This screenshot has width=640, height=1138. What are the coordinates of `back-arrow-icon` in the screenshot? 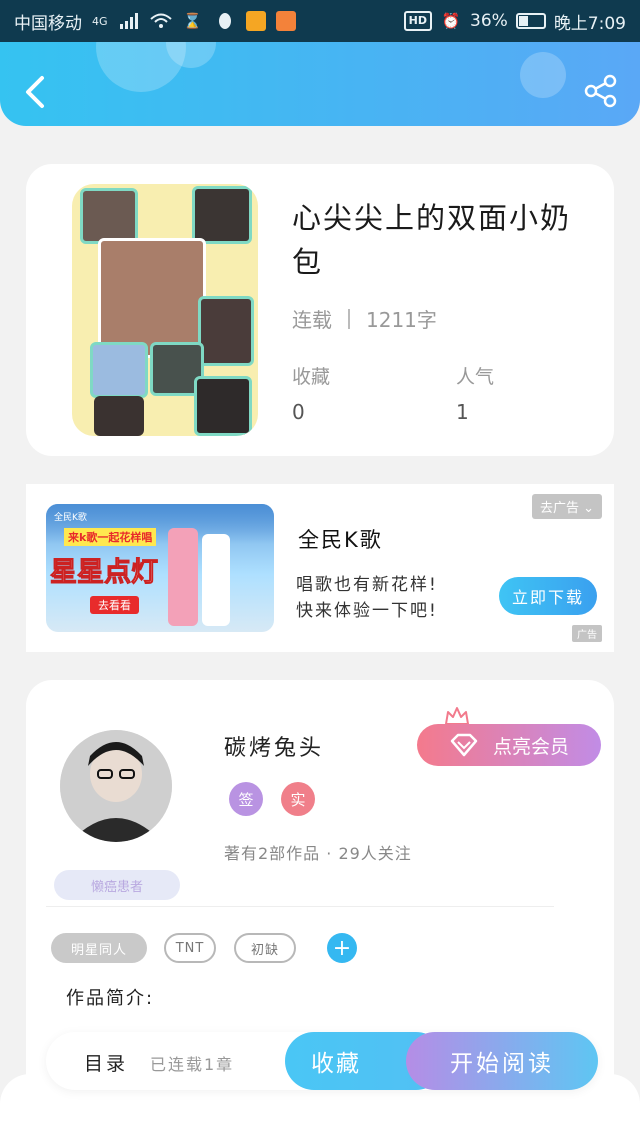 It's located at (35, 92).